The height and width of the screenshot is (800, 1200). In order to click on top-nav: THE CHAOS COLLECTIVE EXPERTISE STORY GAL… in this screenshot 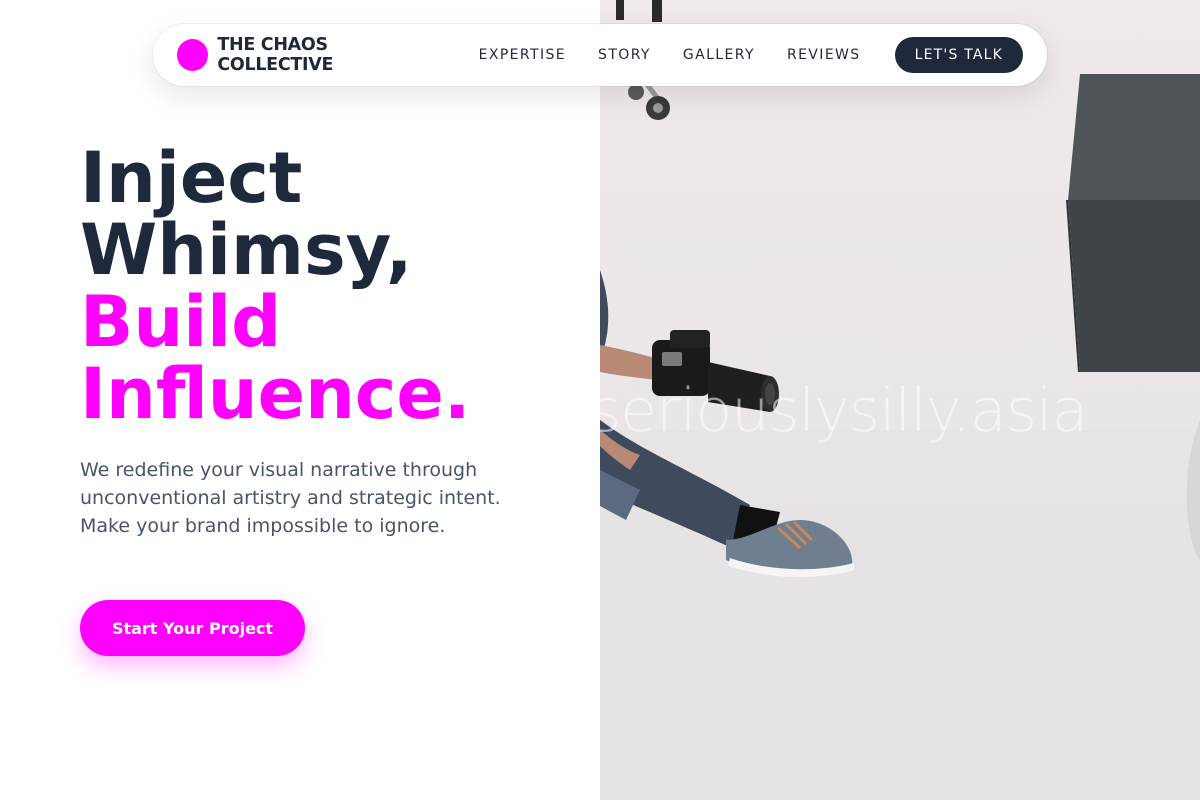, I will do `click(600, 55)`.